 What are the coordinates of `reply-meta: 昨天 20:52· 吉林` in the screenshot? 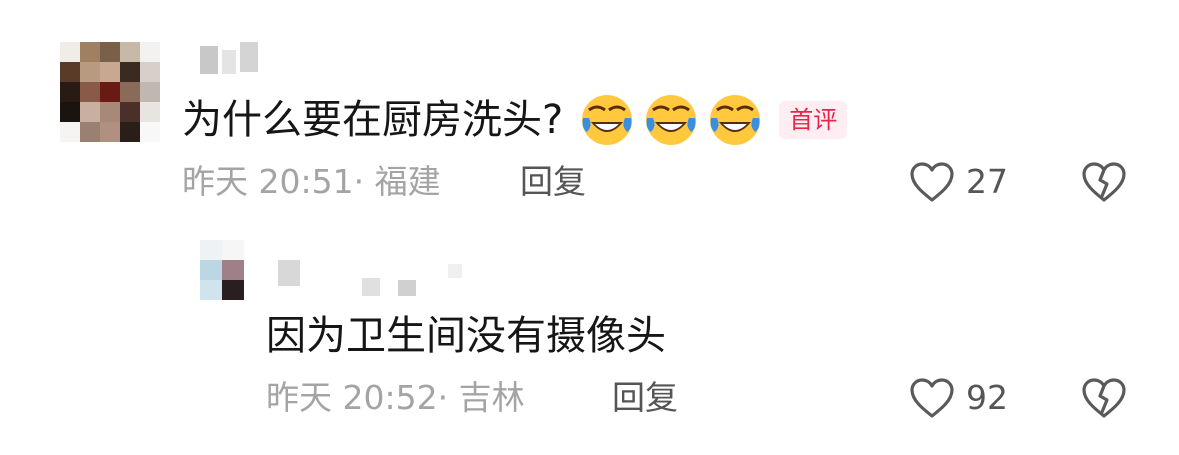 It's located at (395, 397).